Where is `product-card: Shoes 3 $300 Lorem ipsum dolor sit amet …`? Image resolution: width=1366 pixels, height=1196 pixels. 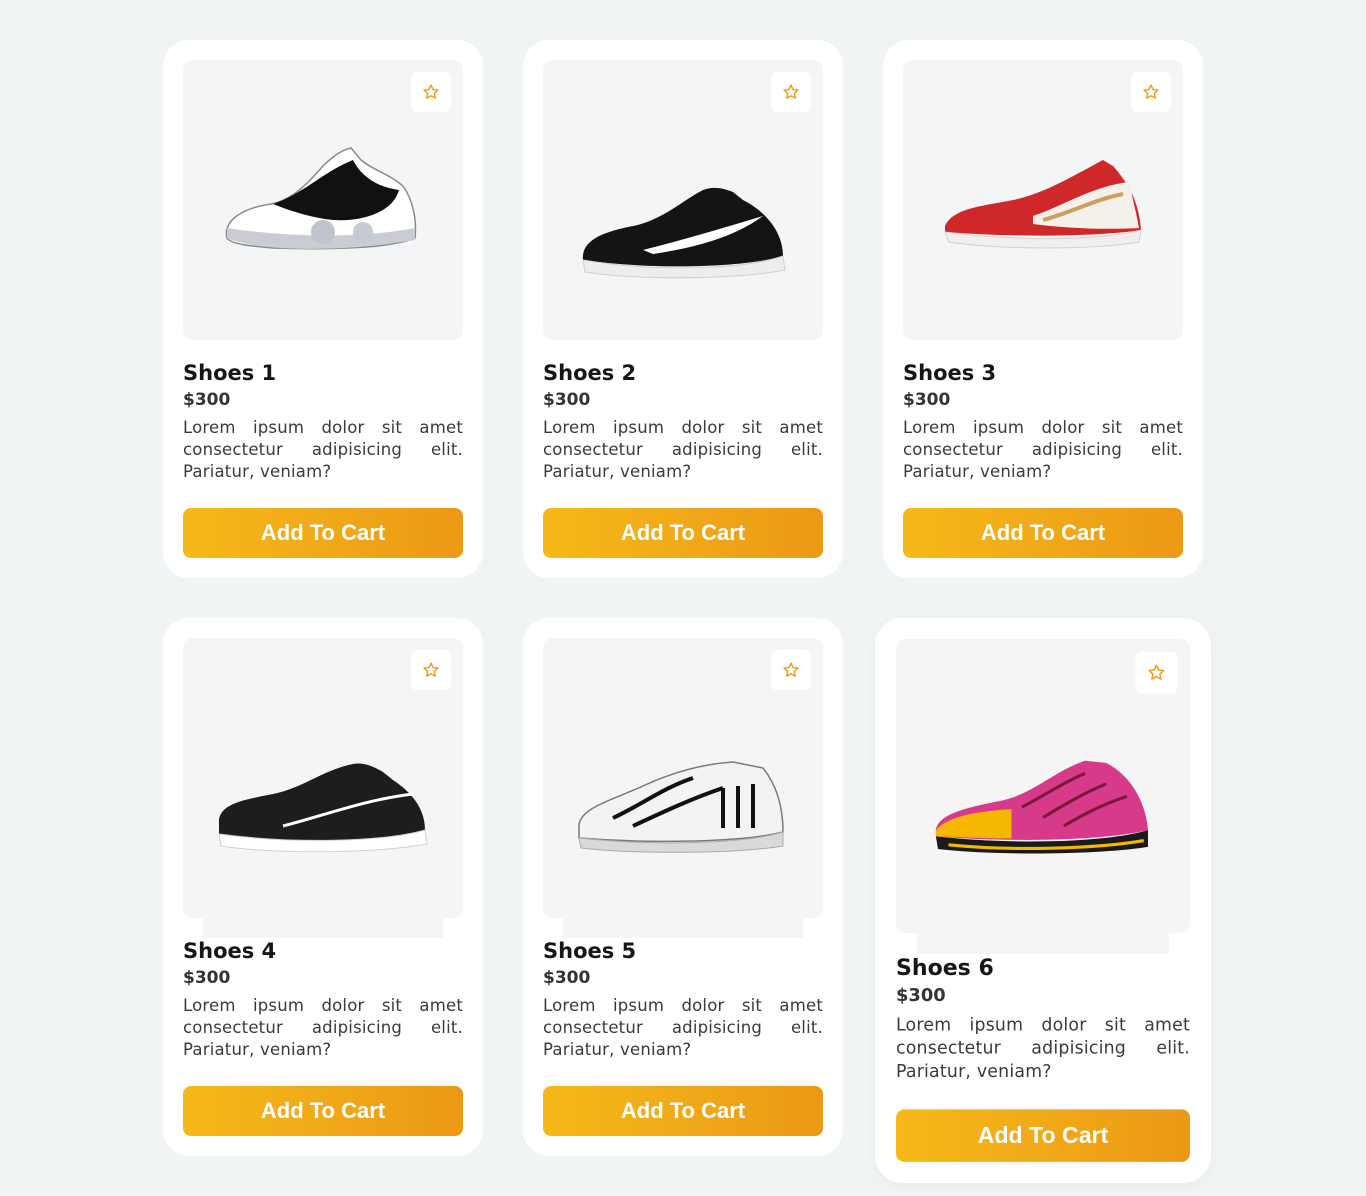
product-card: Shoes 3 $300 Lorem ipsum dolor sit amet … is located at coordinates (1043, 309).